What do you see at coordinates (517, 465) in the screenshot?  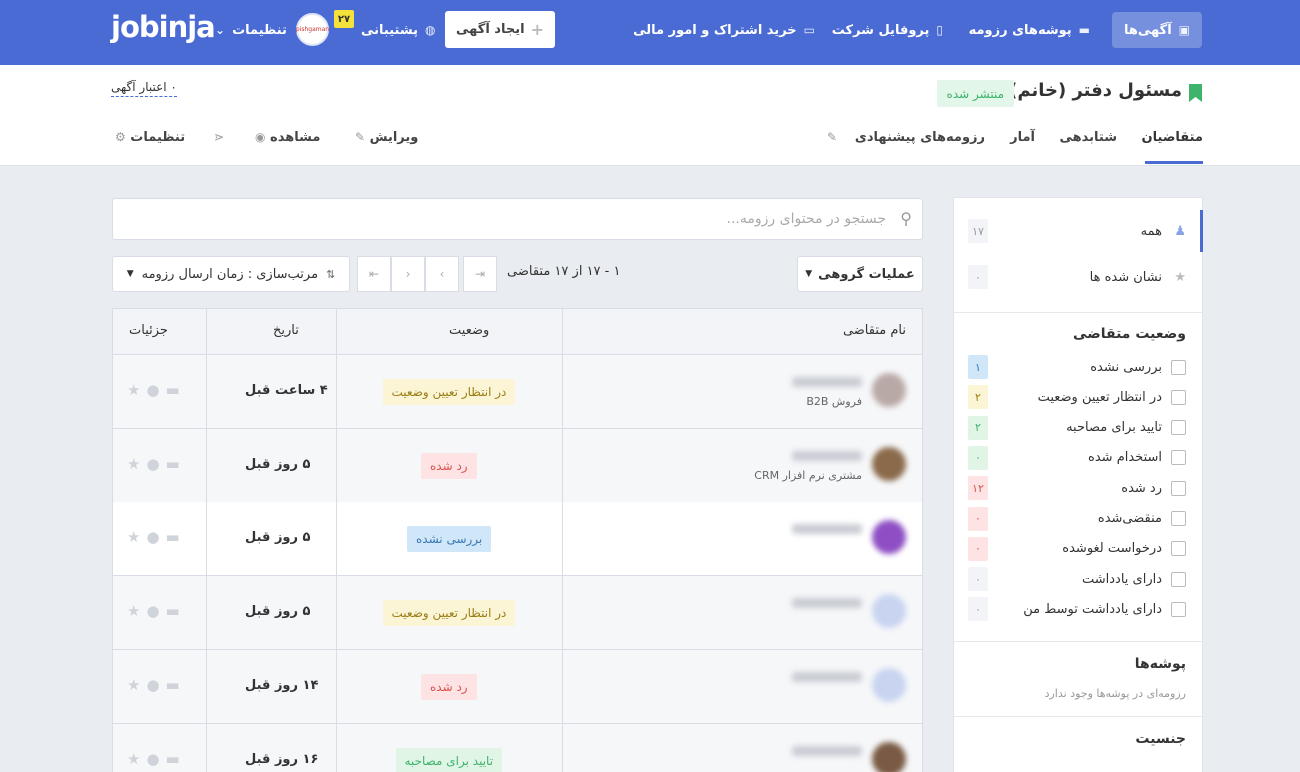 I see `table-row: مشتری نرم افزار CRM رد شده ۵ روز قبل ▬●★` at bounding box center [517, 465].